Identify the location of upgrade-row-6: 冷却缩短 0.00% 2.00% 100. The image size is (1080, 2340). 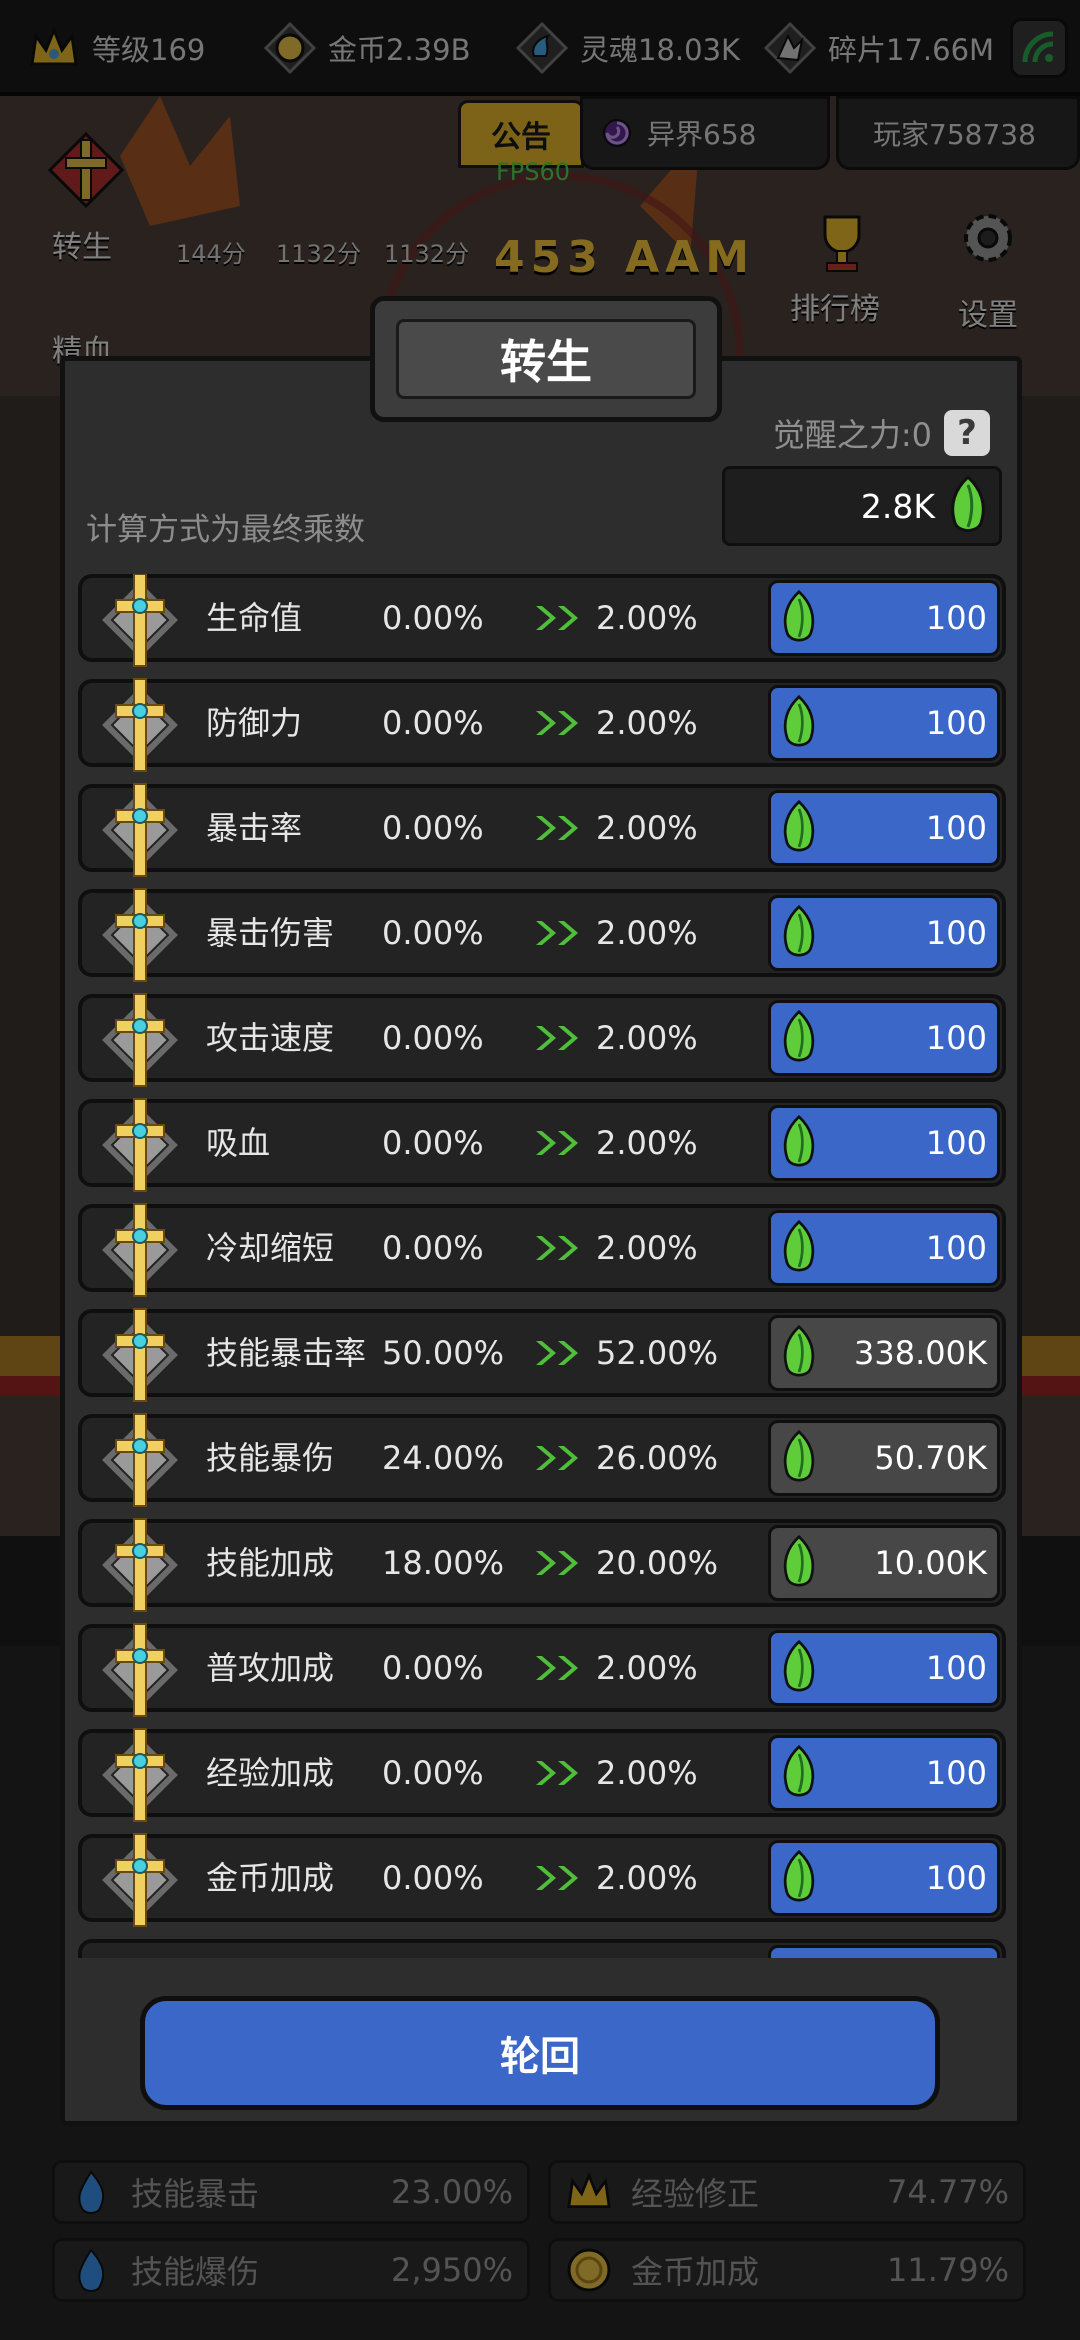
(542, 1250).